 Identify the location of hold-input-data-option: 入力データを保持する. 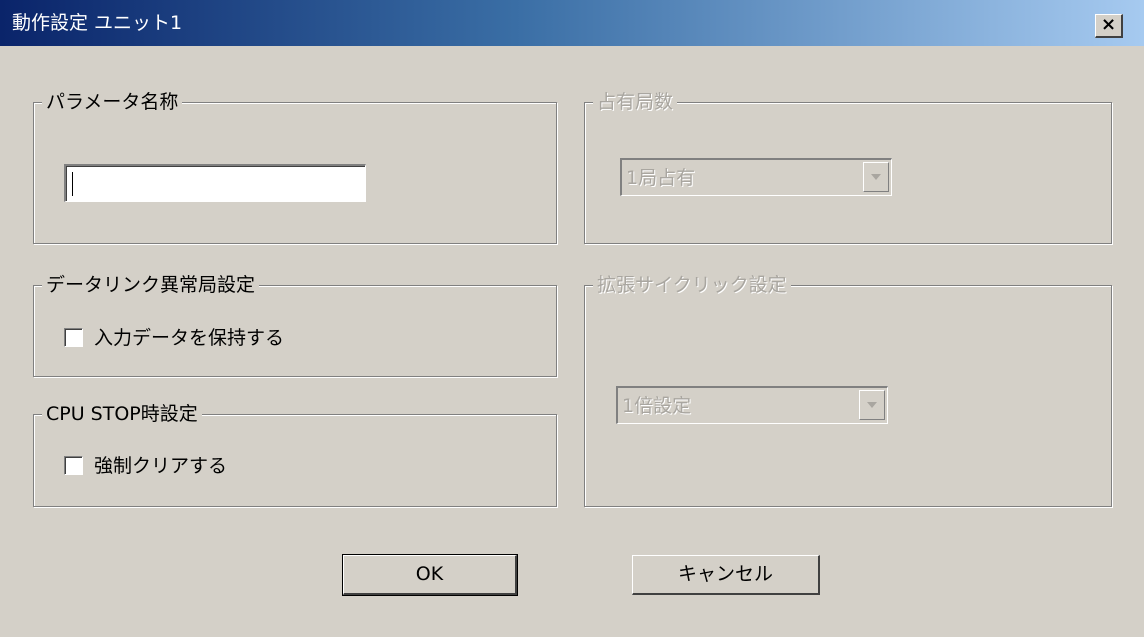
(214, 337).